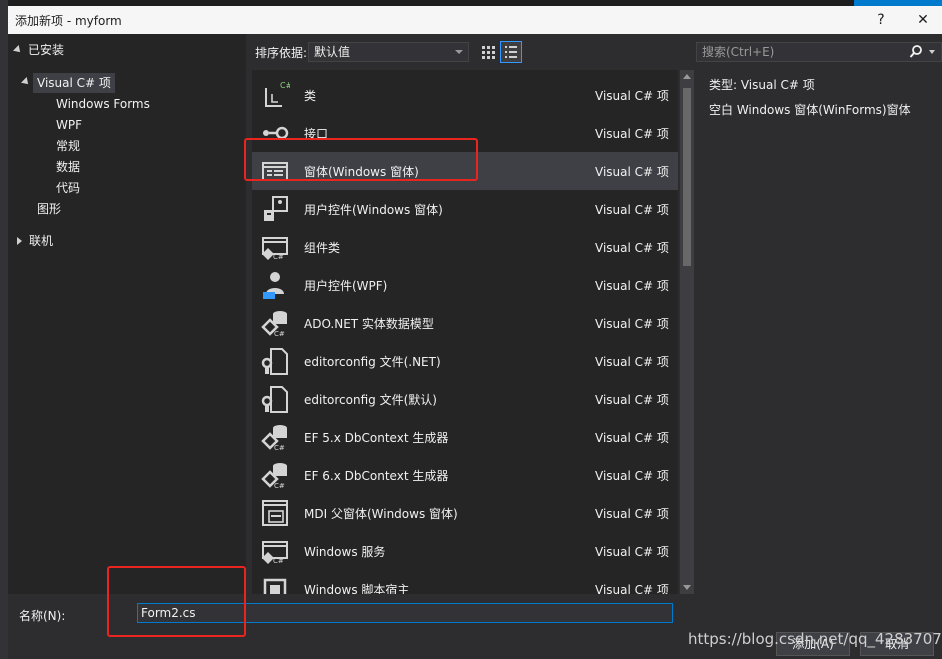 This screenshot has width=942, height=659. What do you see at coordinates (465, 513) in the screenshot?
I see `template-item: MDI 父窗体(Windows 窗体) Visual C# 项` at bounding box center [465, 513].